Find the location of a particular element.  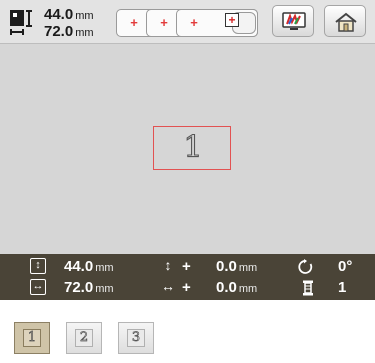

width-value: 72.0 is located at coordinates (79, 287).